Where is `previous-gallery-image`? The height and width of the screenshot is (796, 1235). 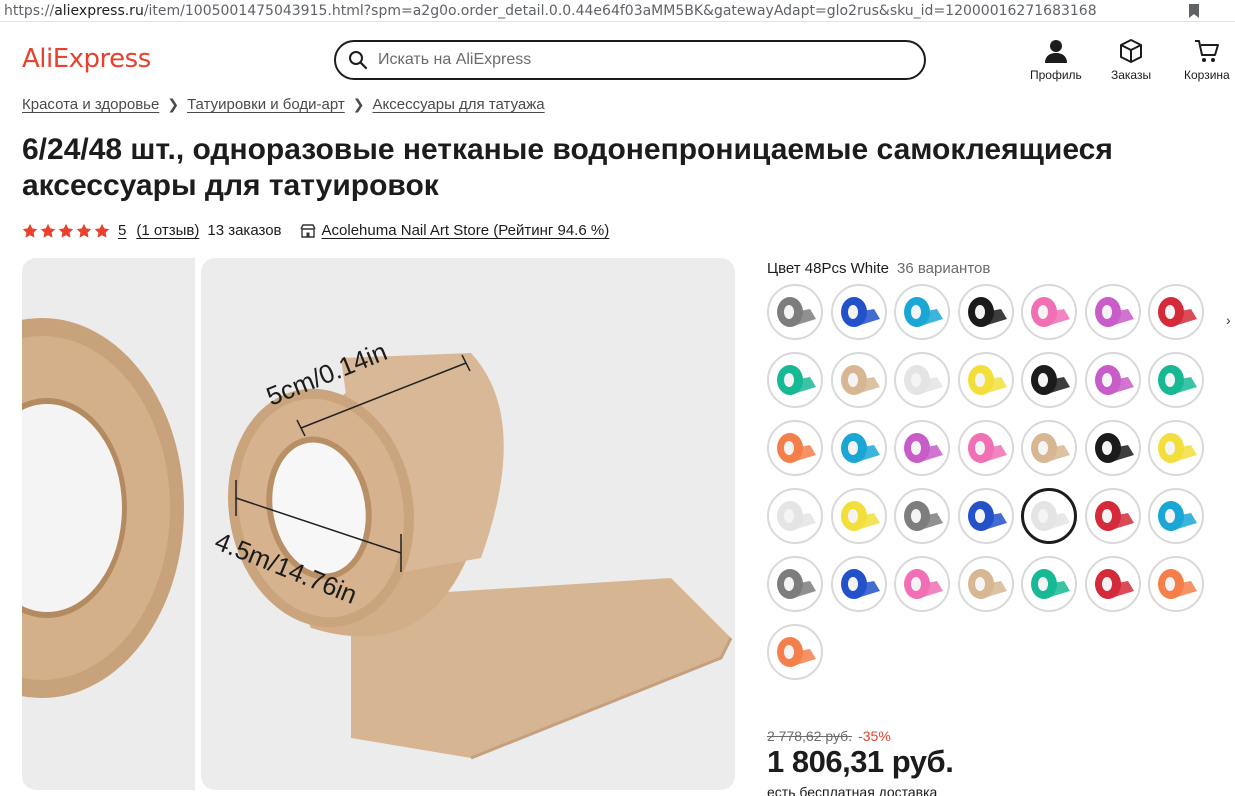
previous-gallery-image is located at coordinates (108, 524).